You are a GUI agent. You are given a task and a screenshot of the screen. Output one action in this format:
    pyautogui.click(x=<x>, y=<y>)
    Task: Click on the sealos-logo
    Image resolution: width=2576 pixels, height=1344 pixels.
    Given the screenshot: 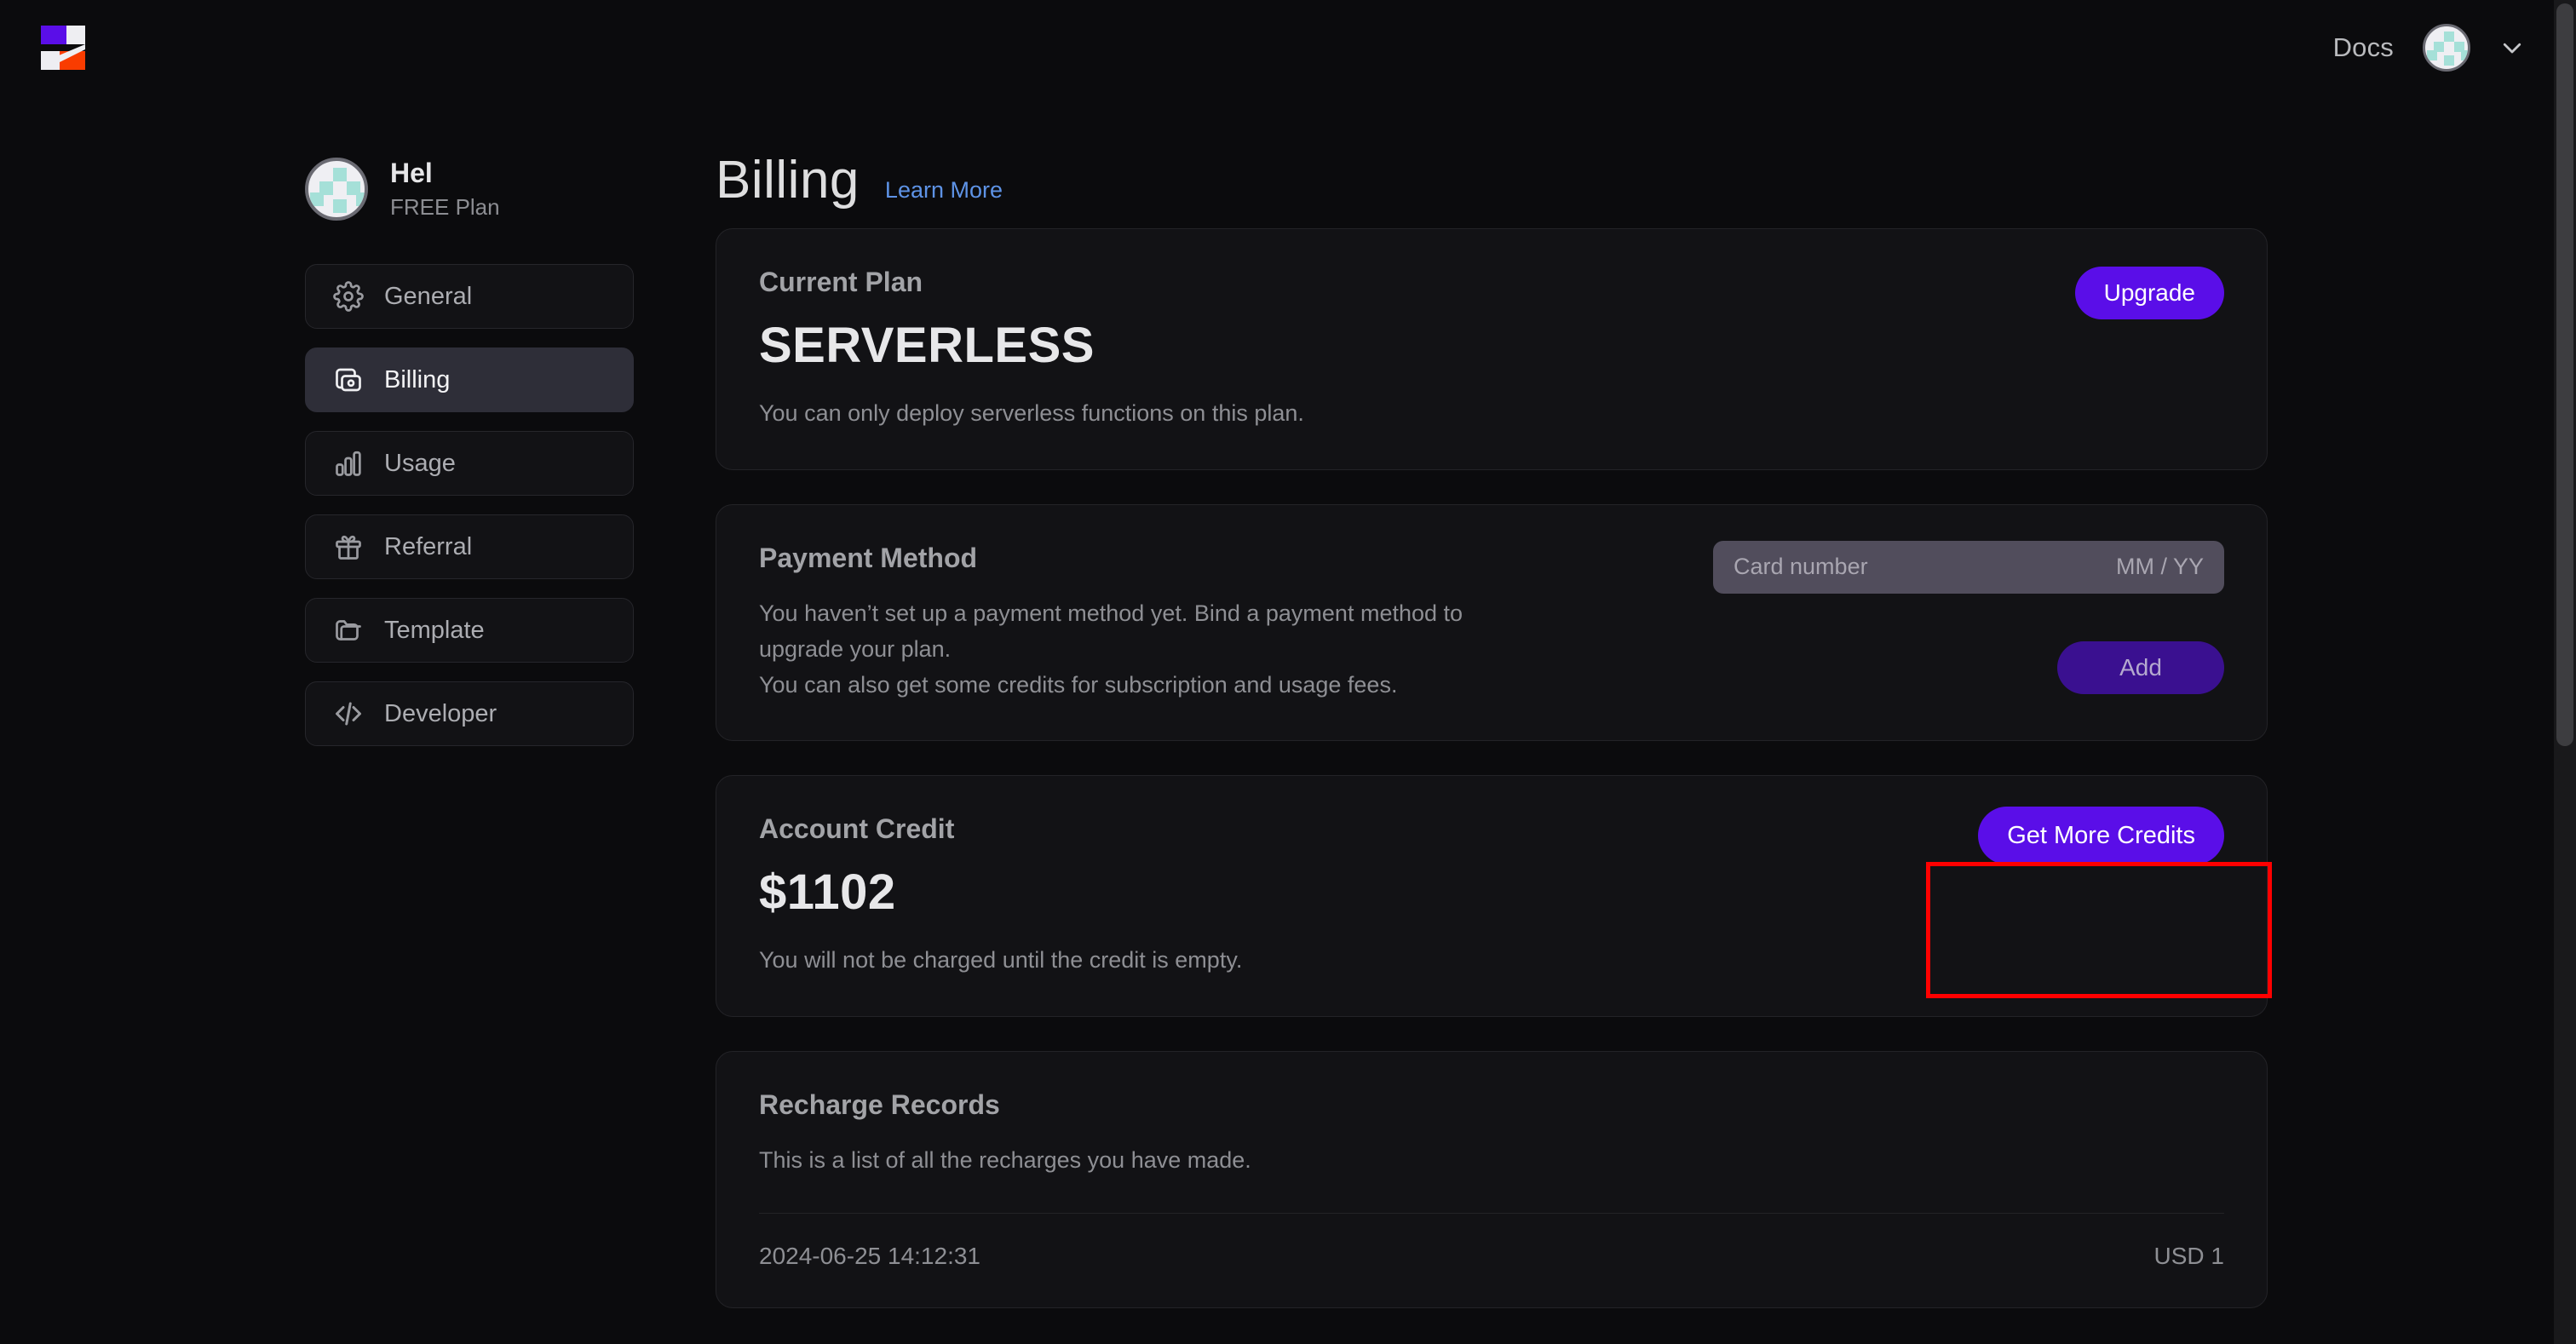 What is the action you would take?
    pyautogui.click(x=67, y=48)
    